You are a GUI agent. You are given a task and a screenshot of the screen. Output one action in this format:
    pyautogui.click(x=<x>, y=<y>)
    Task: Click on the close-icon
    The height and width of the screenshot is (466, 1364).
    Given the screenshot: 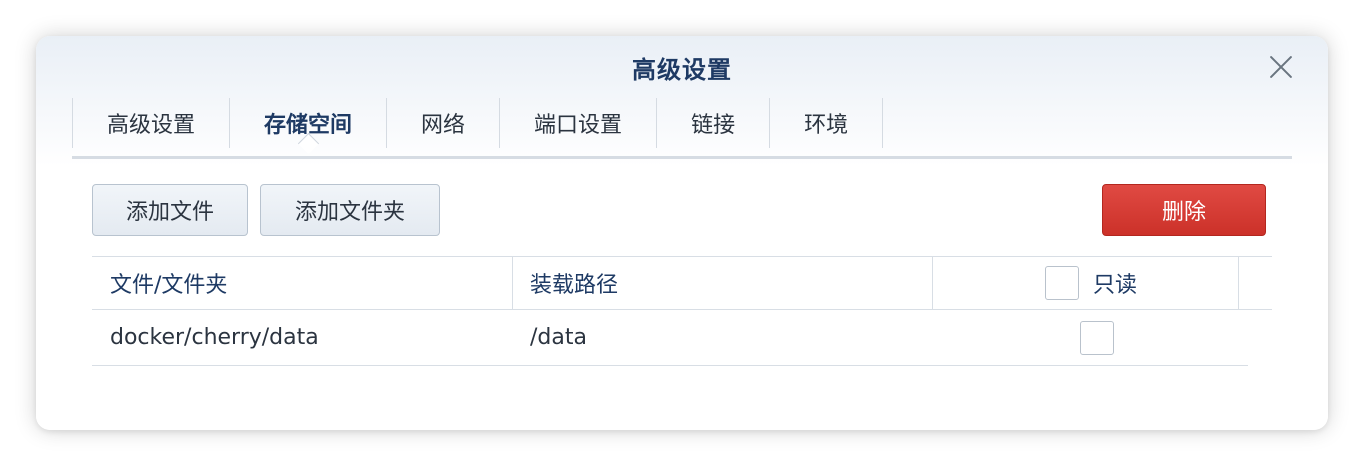 What is the action you would take?
    pyautogui.click(x=1281, y=67)
    